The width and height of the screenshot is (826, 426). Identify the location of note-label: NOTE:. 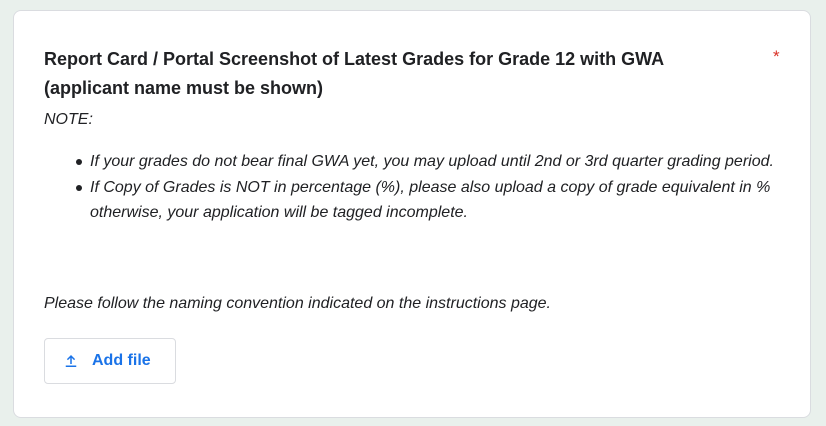
(68, 119).